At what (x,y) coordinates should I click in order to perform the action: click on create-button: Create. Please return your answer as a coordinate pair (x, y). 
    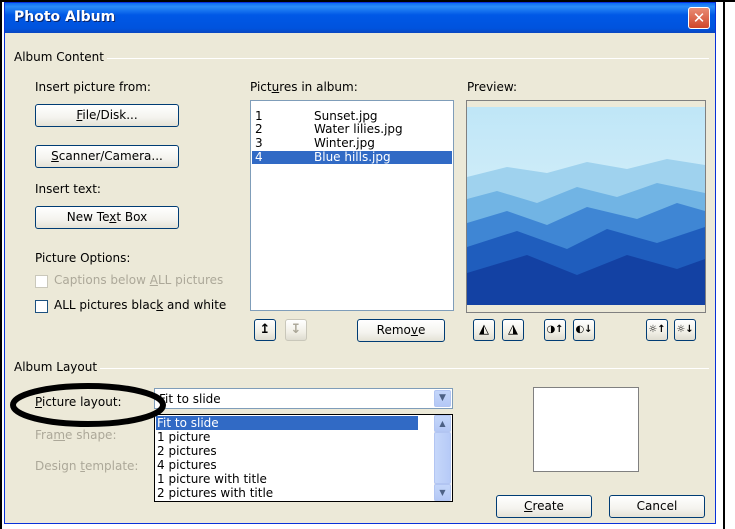
    Looking at the image, I should click on (544, 506).